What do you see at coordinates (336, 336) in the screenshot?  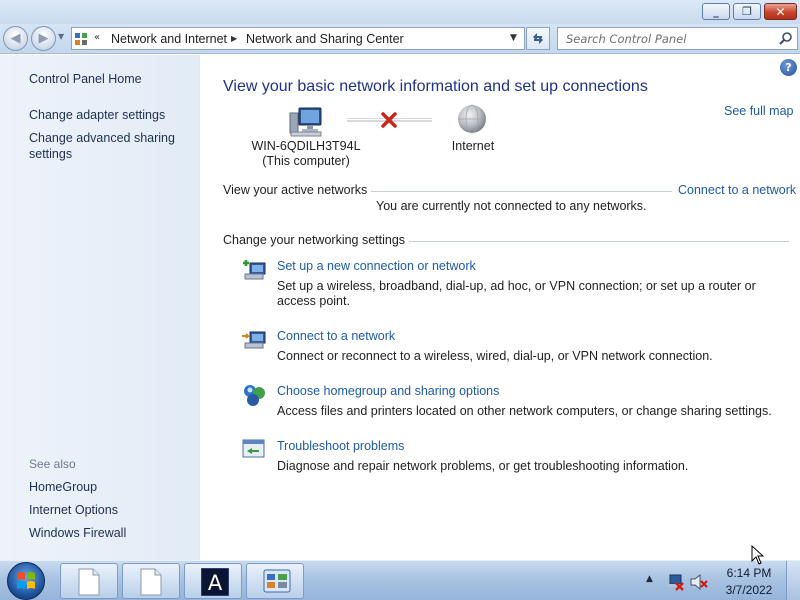 I see `connect-to-network-task-link: Connect to a network` at bounding box center [336, 336].